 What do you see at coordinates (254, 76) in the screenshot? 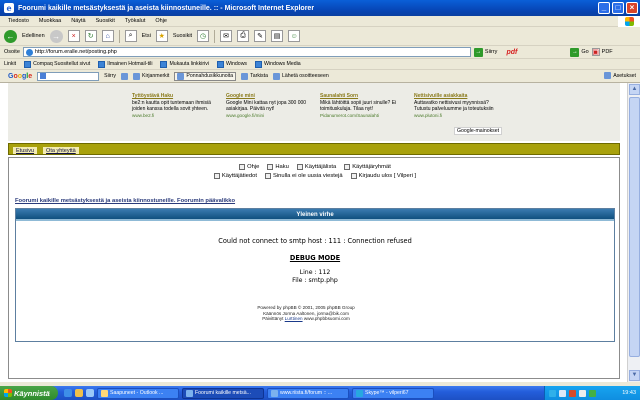
I see `spellcheck-button: Tarkista` at bounding box center [254, 76].